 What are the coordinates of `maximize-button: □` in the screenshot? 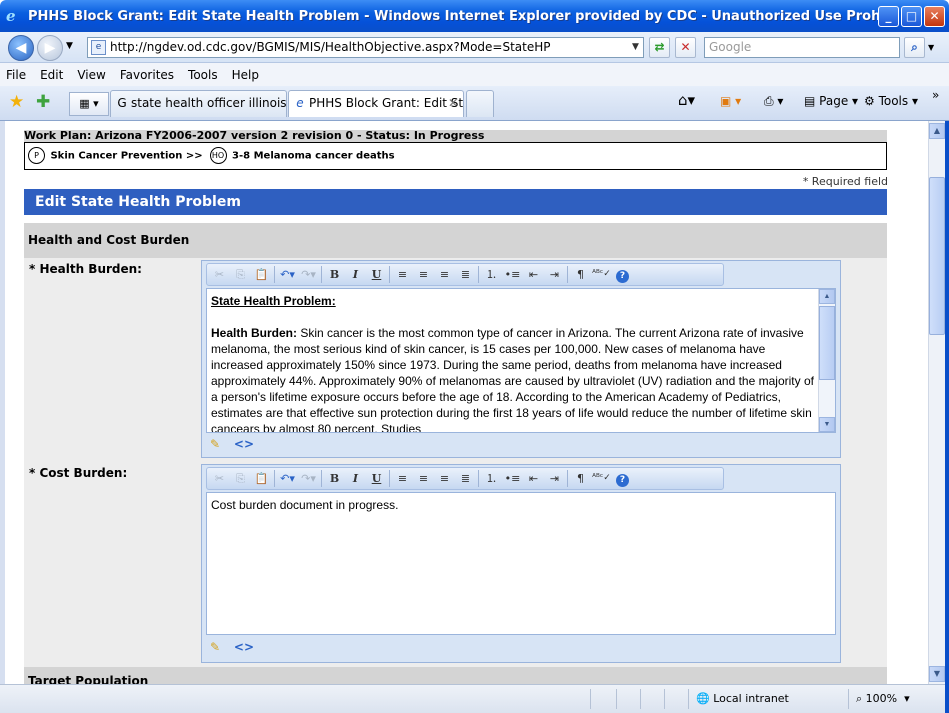 It's located at (911, 16).